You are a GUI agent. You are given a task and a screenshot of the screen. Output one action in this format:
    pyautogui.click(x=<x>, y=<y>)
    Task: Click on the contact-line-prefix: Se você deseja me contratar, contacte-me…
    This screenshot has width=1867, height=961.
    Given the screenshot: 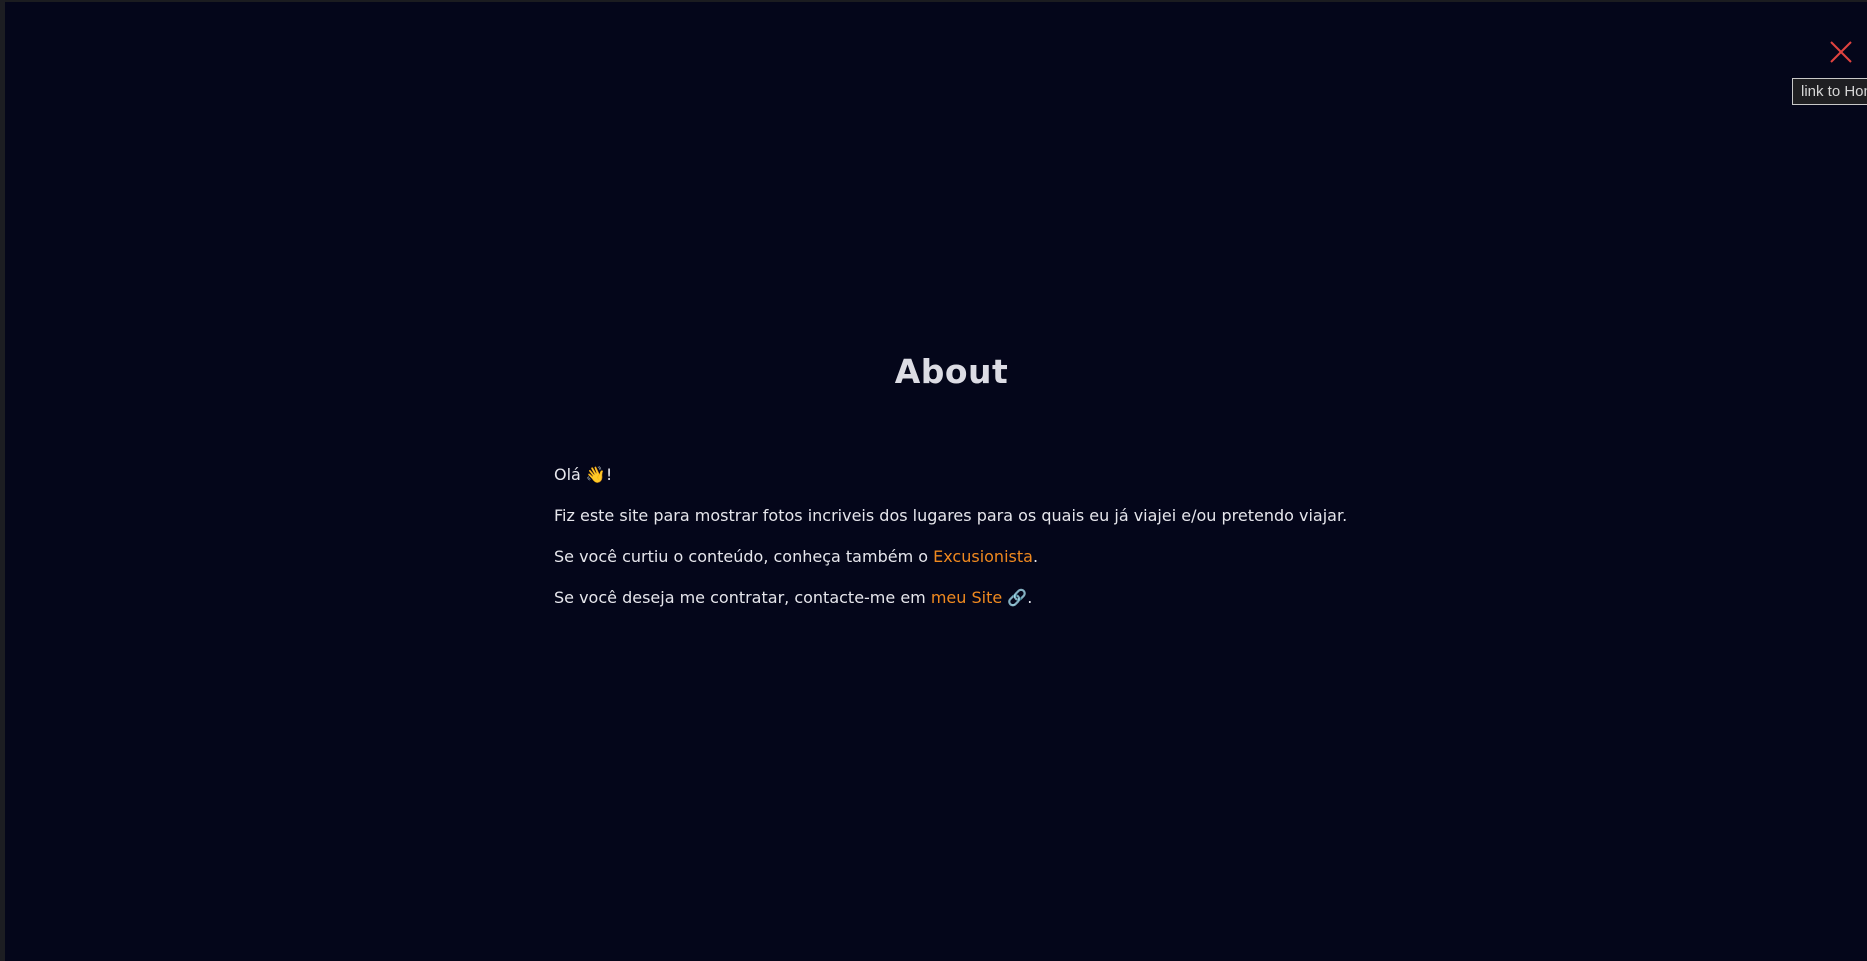 What is the action you would take?
    pyautogui.click(x=742, y=597)
    